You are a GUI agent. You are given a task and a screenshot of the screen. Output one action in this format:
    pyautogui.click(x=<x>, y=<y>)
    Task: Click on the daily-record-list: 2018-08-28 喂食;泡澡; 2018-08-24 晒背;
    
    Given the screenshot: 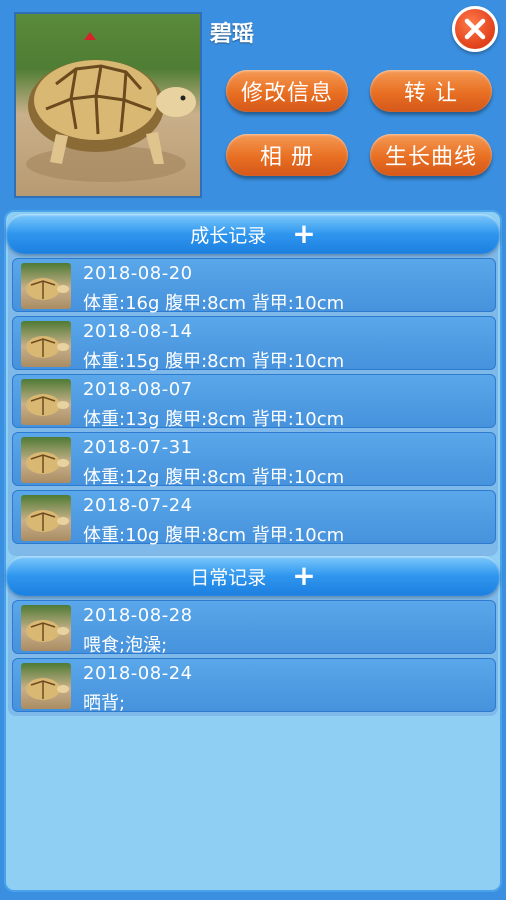 What is the action you would take?
    pyautogui.click(x=254, y=658)
    